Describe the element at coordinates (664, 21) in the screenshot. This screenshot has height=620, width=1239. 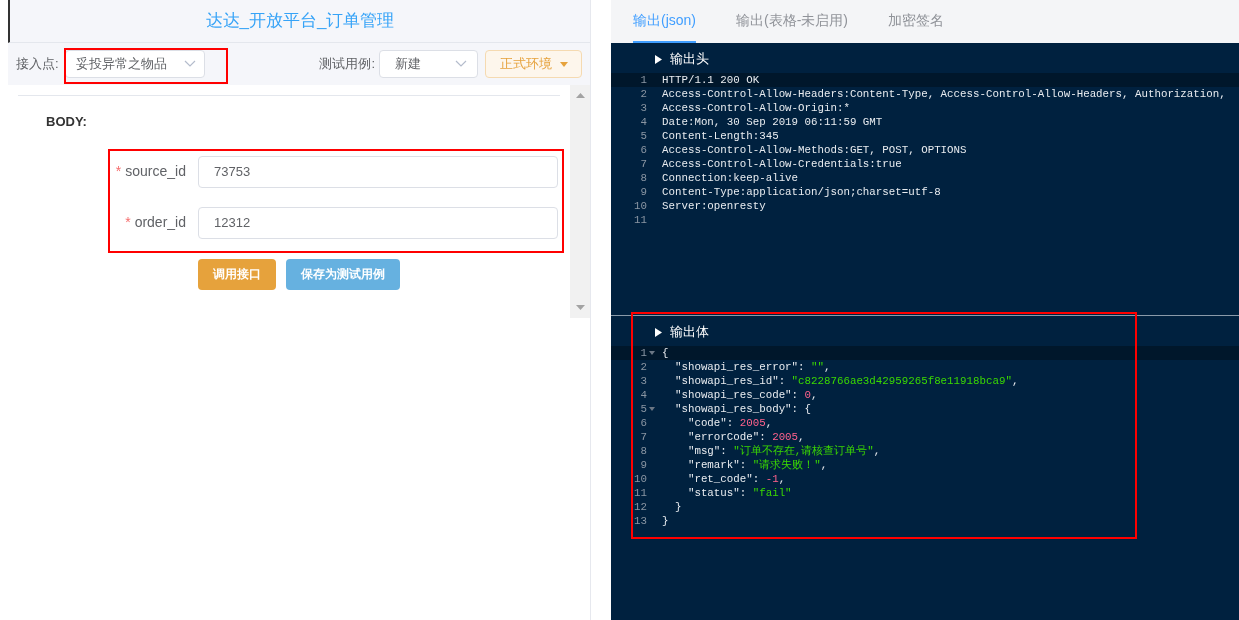
I see `output-tab: 输出(json)` at that location.